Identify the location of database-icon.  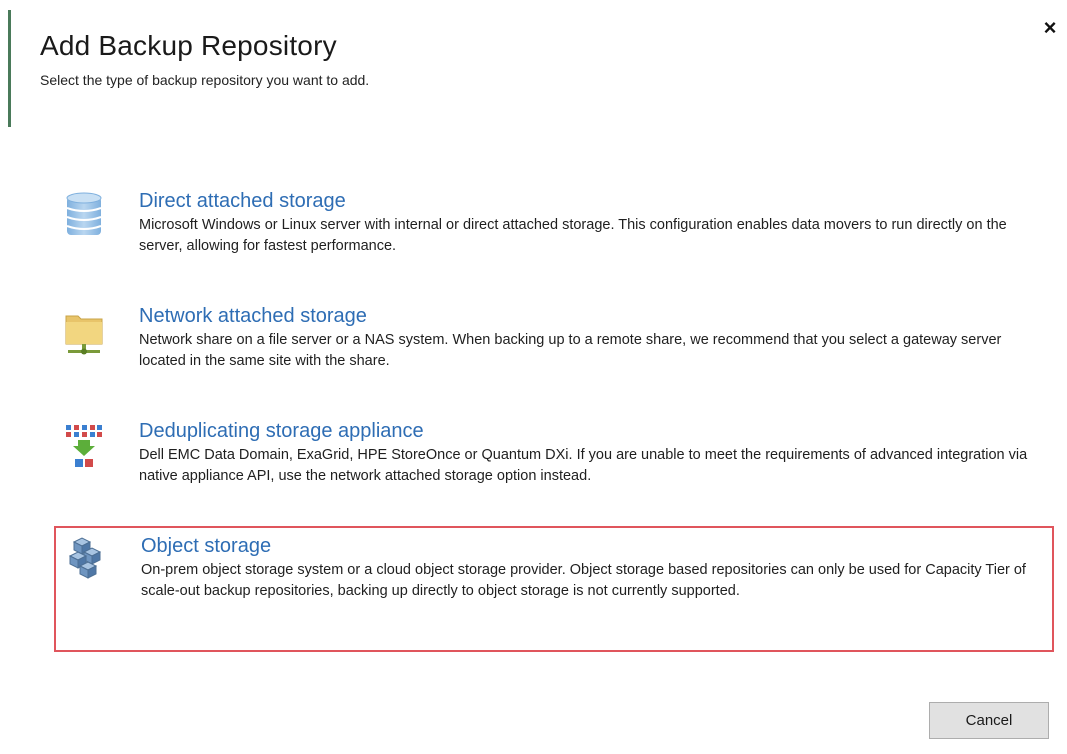
(84, 216).